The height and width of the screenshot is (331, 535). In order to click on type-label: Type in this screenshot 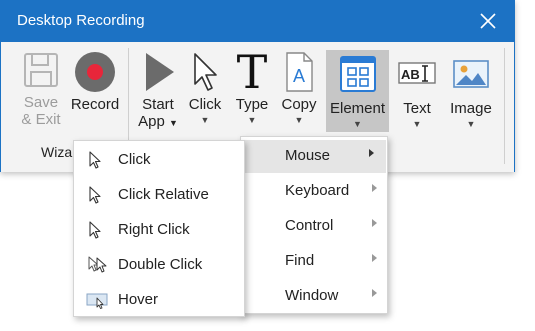, I will do `click(252, 104)`.